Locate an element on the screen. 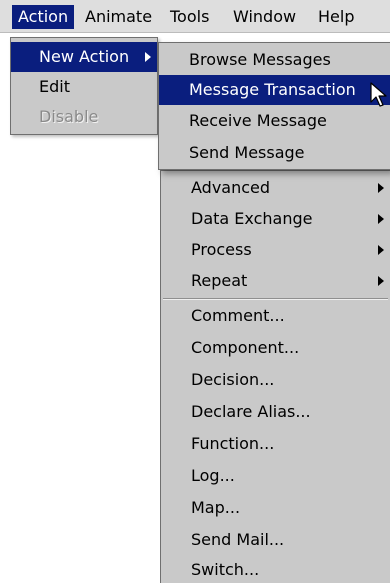 This screenshot has width=390, height=585. action-menu: New Action Edit Disable is located at coordinates (84, 86).